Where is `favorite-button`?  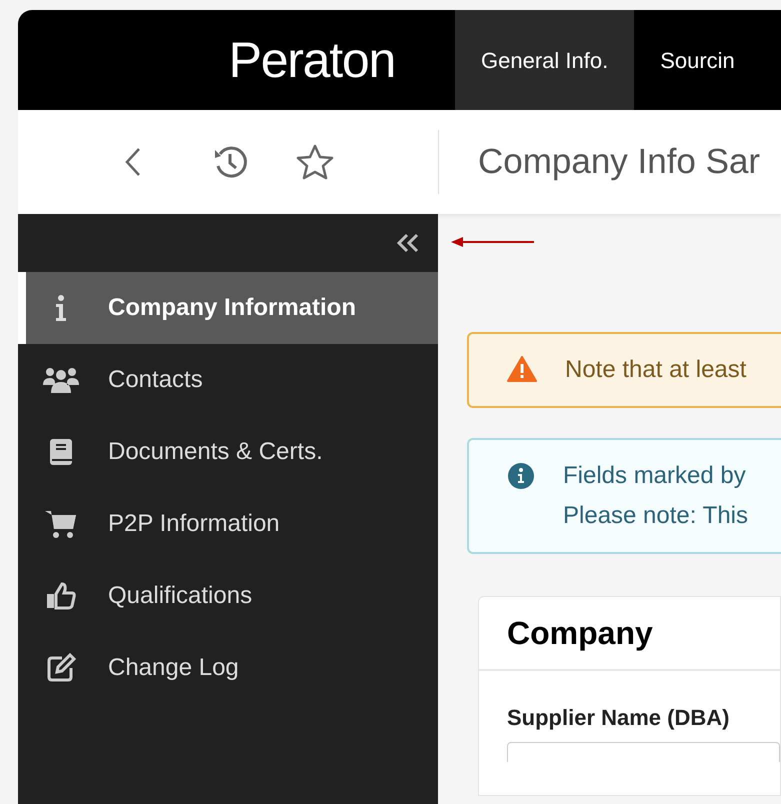
favorite-button is located at coordinates (315, 162).